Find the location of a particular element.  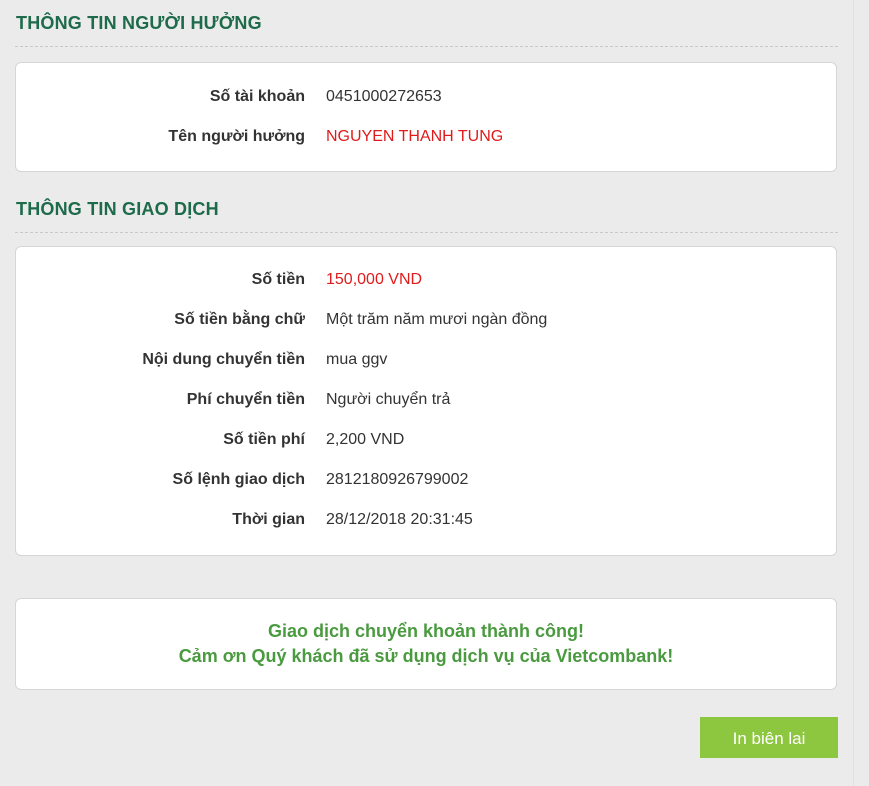

transfer-content-row: Nội dung chuyển tiền mua ggv is located at coordinates (426, 360).